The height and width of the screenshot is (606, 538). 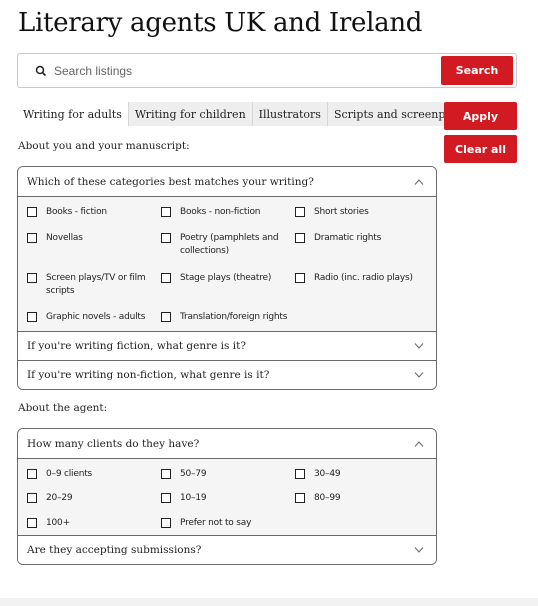 I want to click on section-label-agent: About the agent:, so click(x=63, y=408).